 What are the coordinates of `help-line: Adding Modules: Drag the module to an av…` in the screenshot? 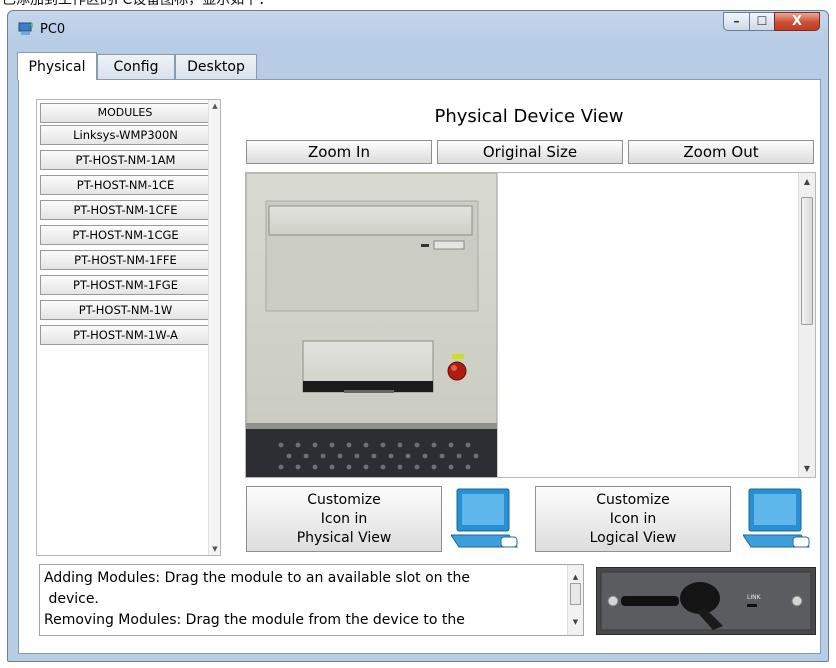 It's located at (257, 578).